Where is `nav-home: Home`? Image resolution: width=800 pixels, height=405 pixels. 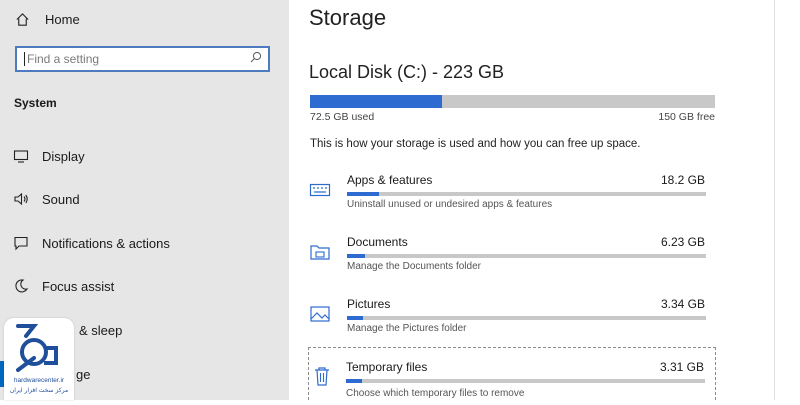
nav-home: Home is located at coordinates (47, 19).